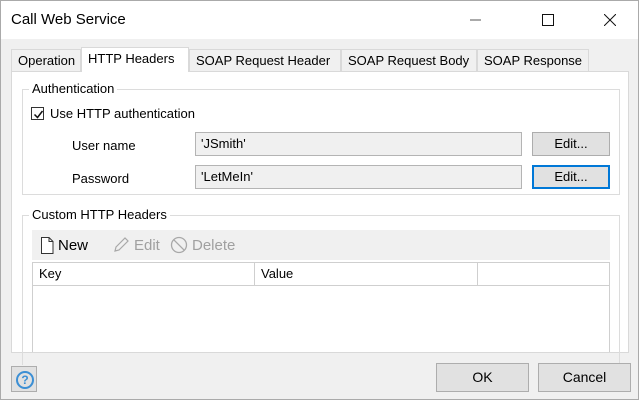 The width and height of the screenshot is (639, 400). I want to click on use-auth-checkbox, so click(37, 113).